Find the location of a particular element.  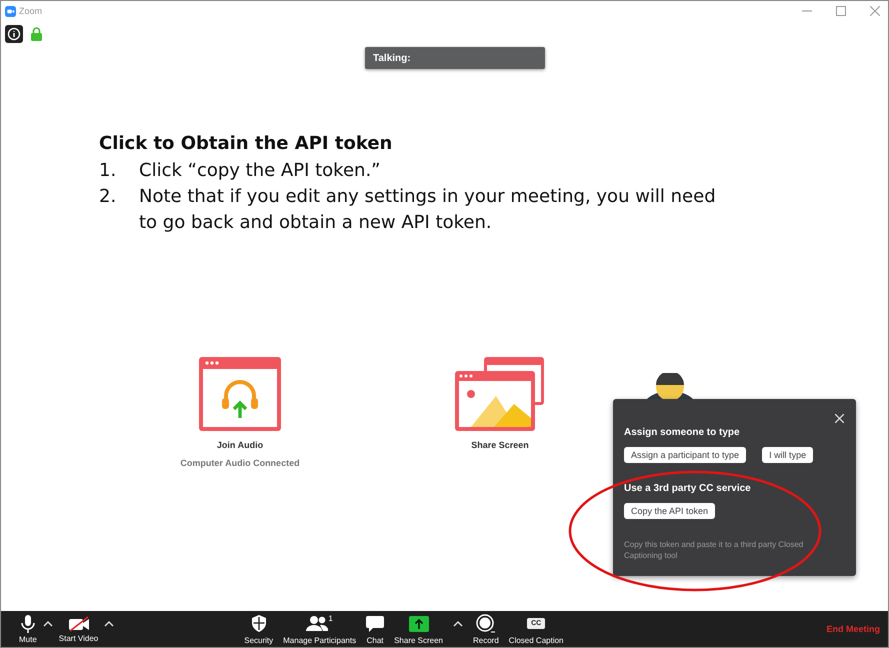

chat-icon is located at coordinates (375, 624).